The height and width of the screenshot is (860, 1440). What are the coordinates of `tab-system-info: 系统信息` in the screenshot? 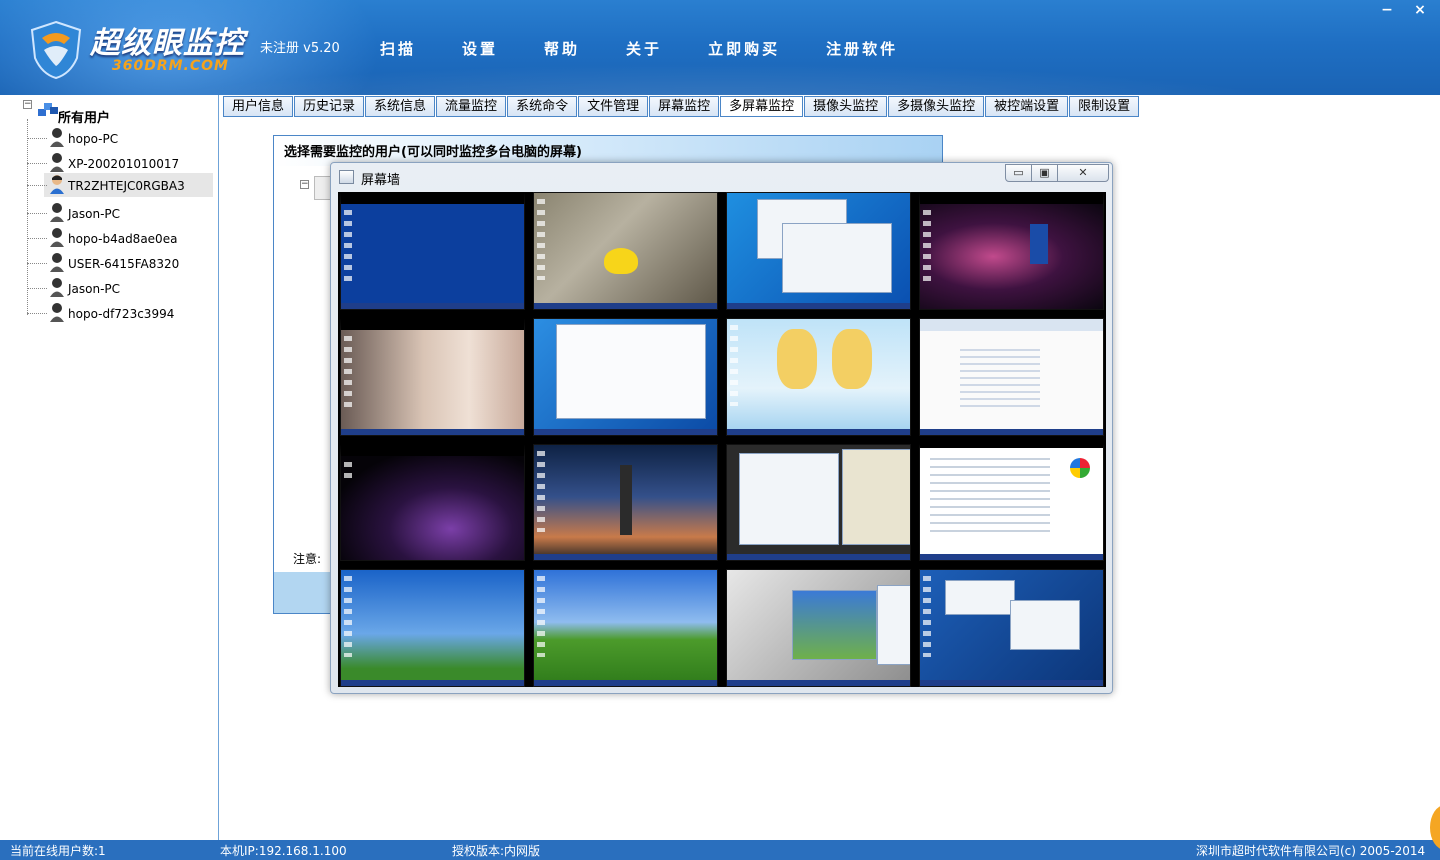 It's located at (400, 106).